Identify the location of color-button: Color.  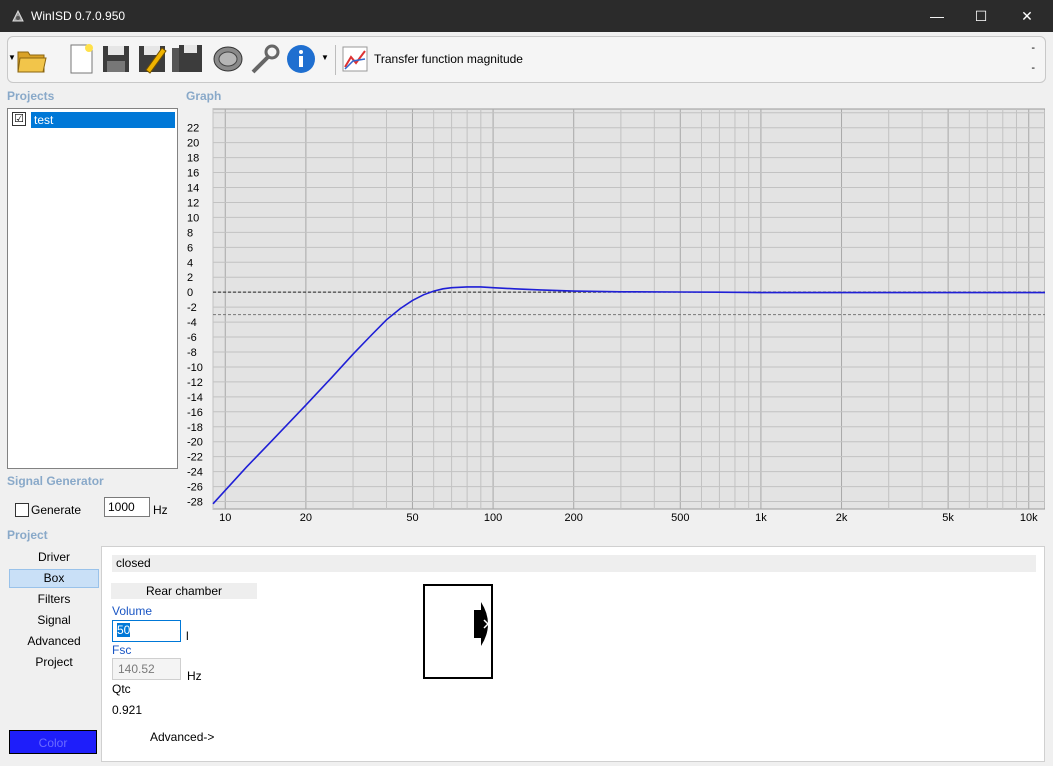
(53, 742).